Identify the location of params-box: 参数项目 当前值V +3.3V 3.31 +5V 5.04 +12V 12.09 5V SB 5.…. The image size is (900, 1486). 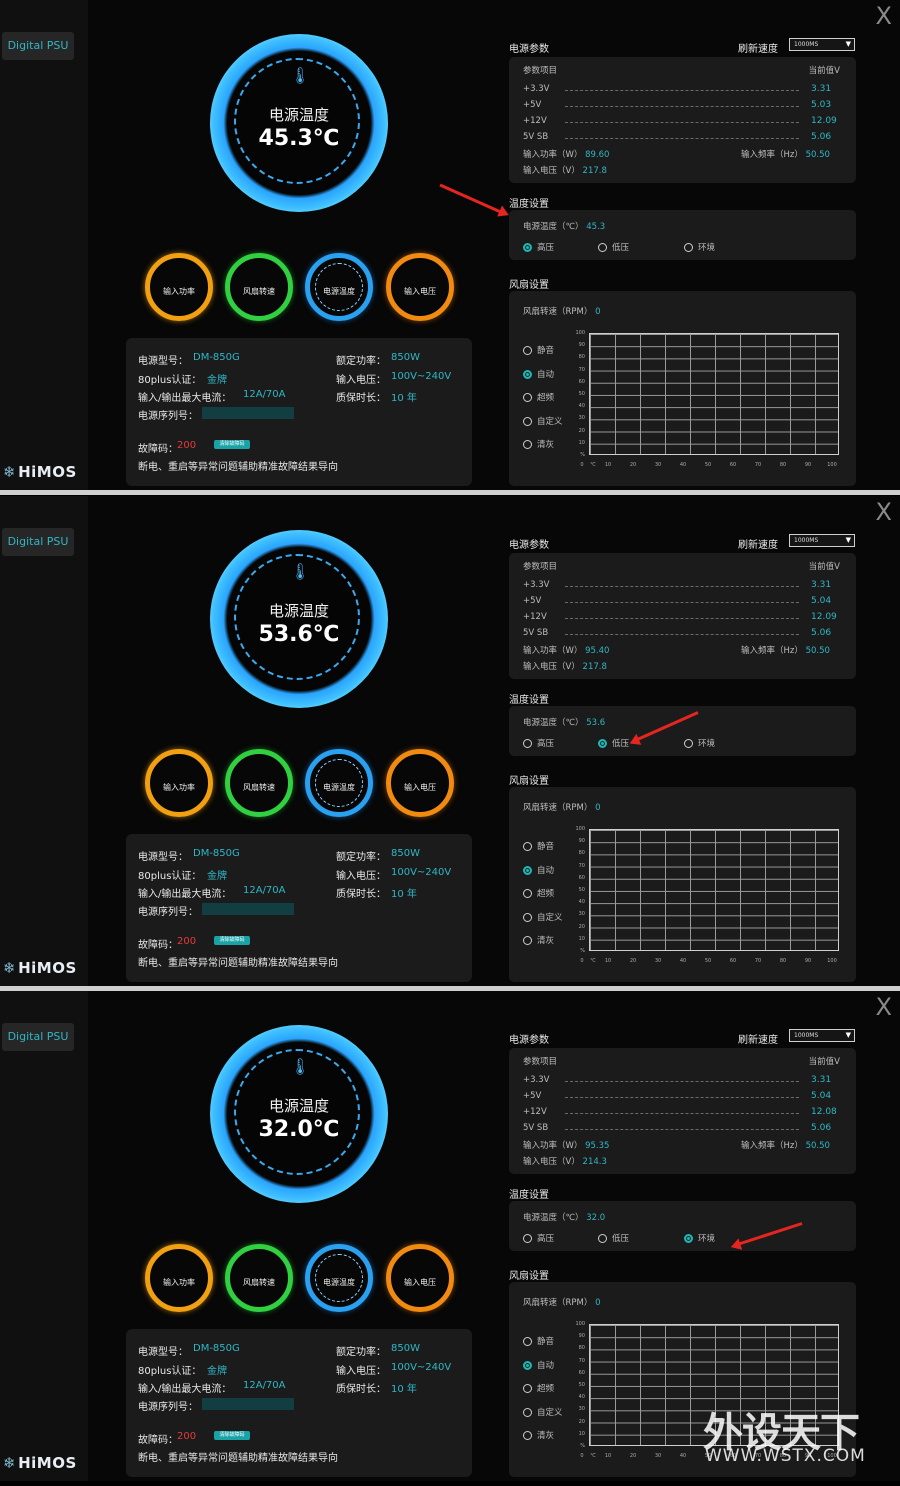
(682, 616).